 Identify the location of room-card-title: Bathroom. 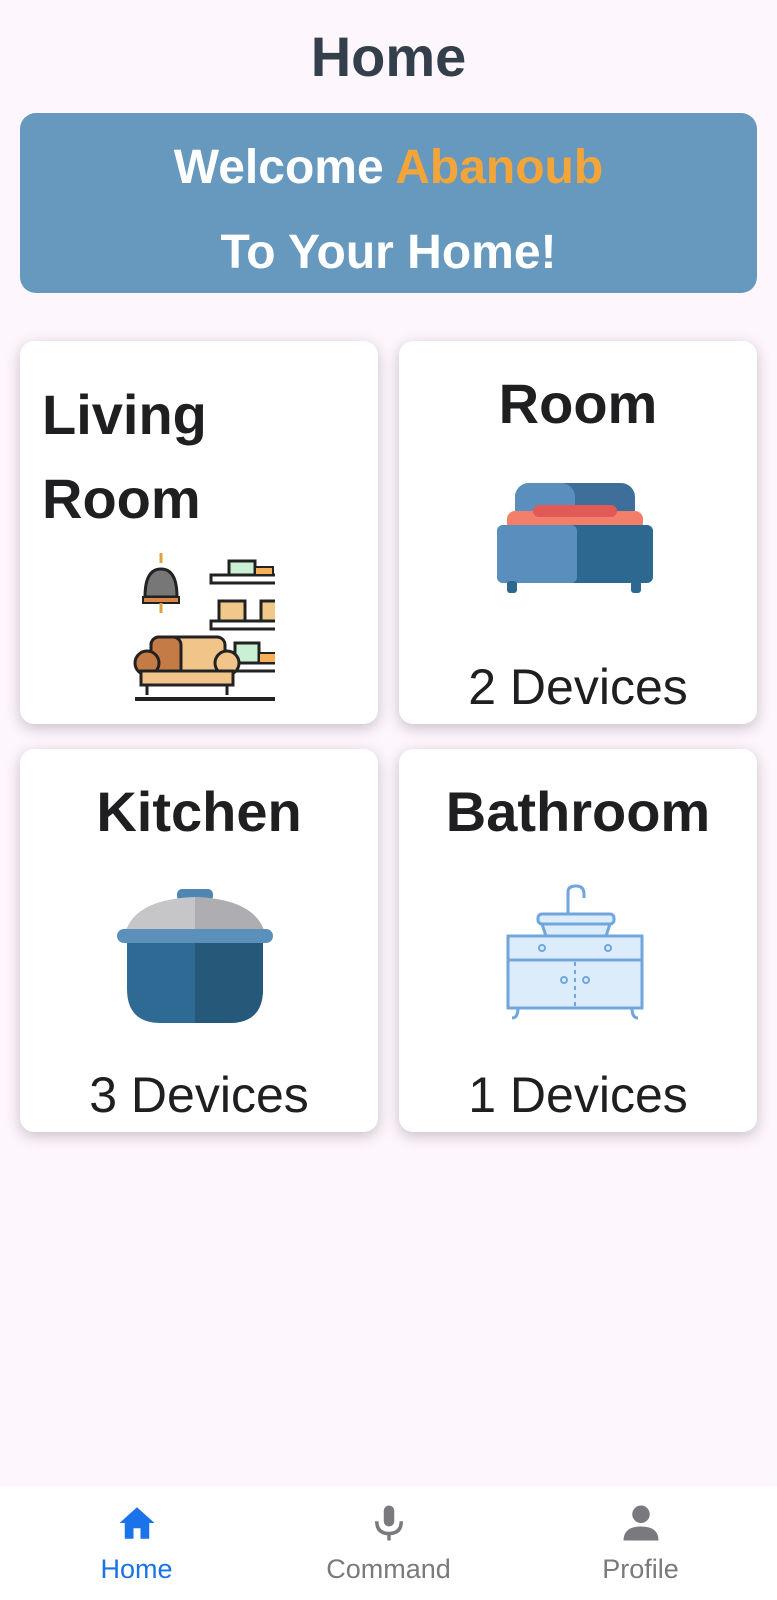
(578, 811).